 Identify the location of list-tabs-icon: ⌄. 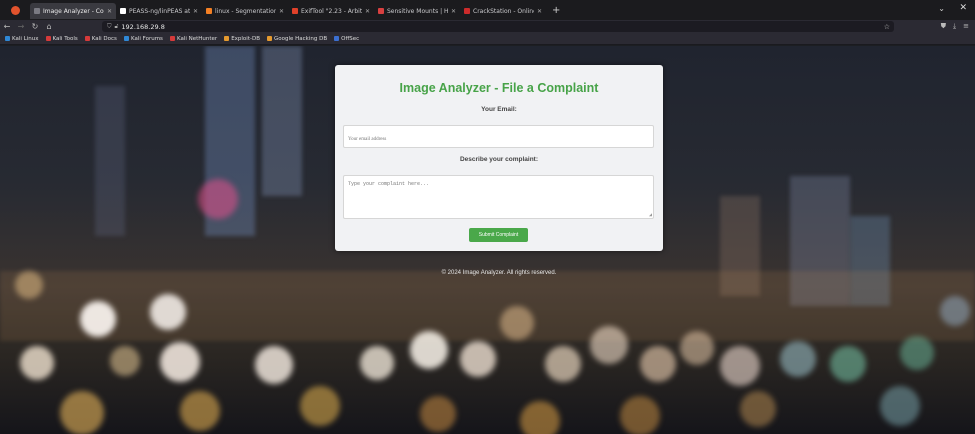
(941, 8).